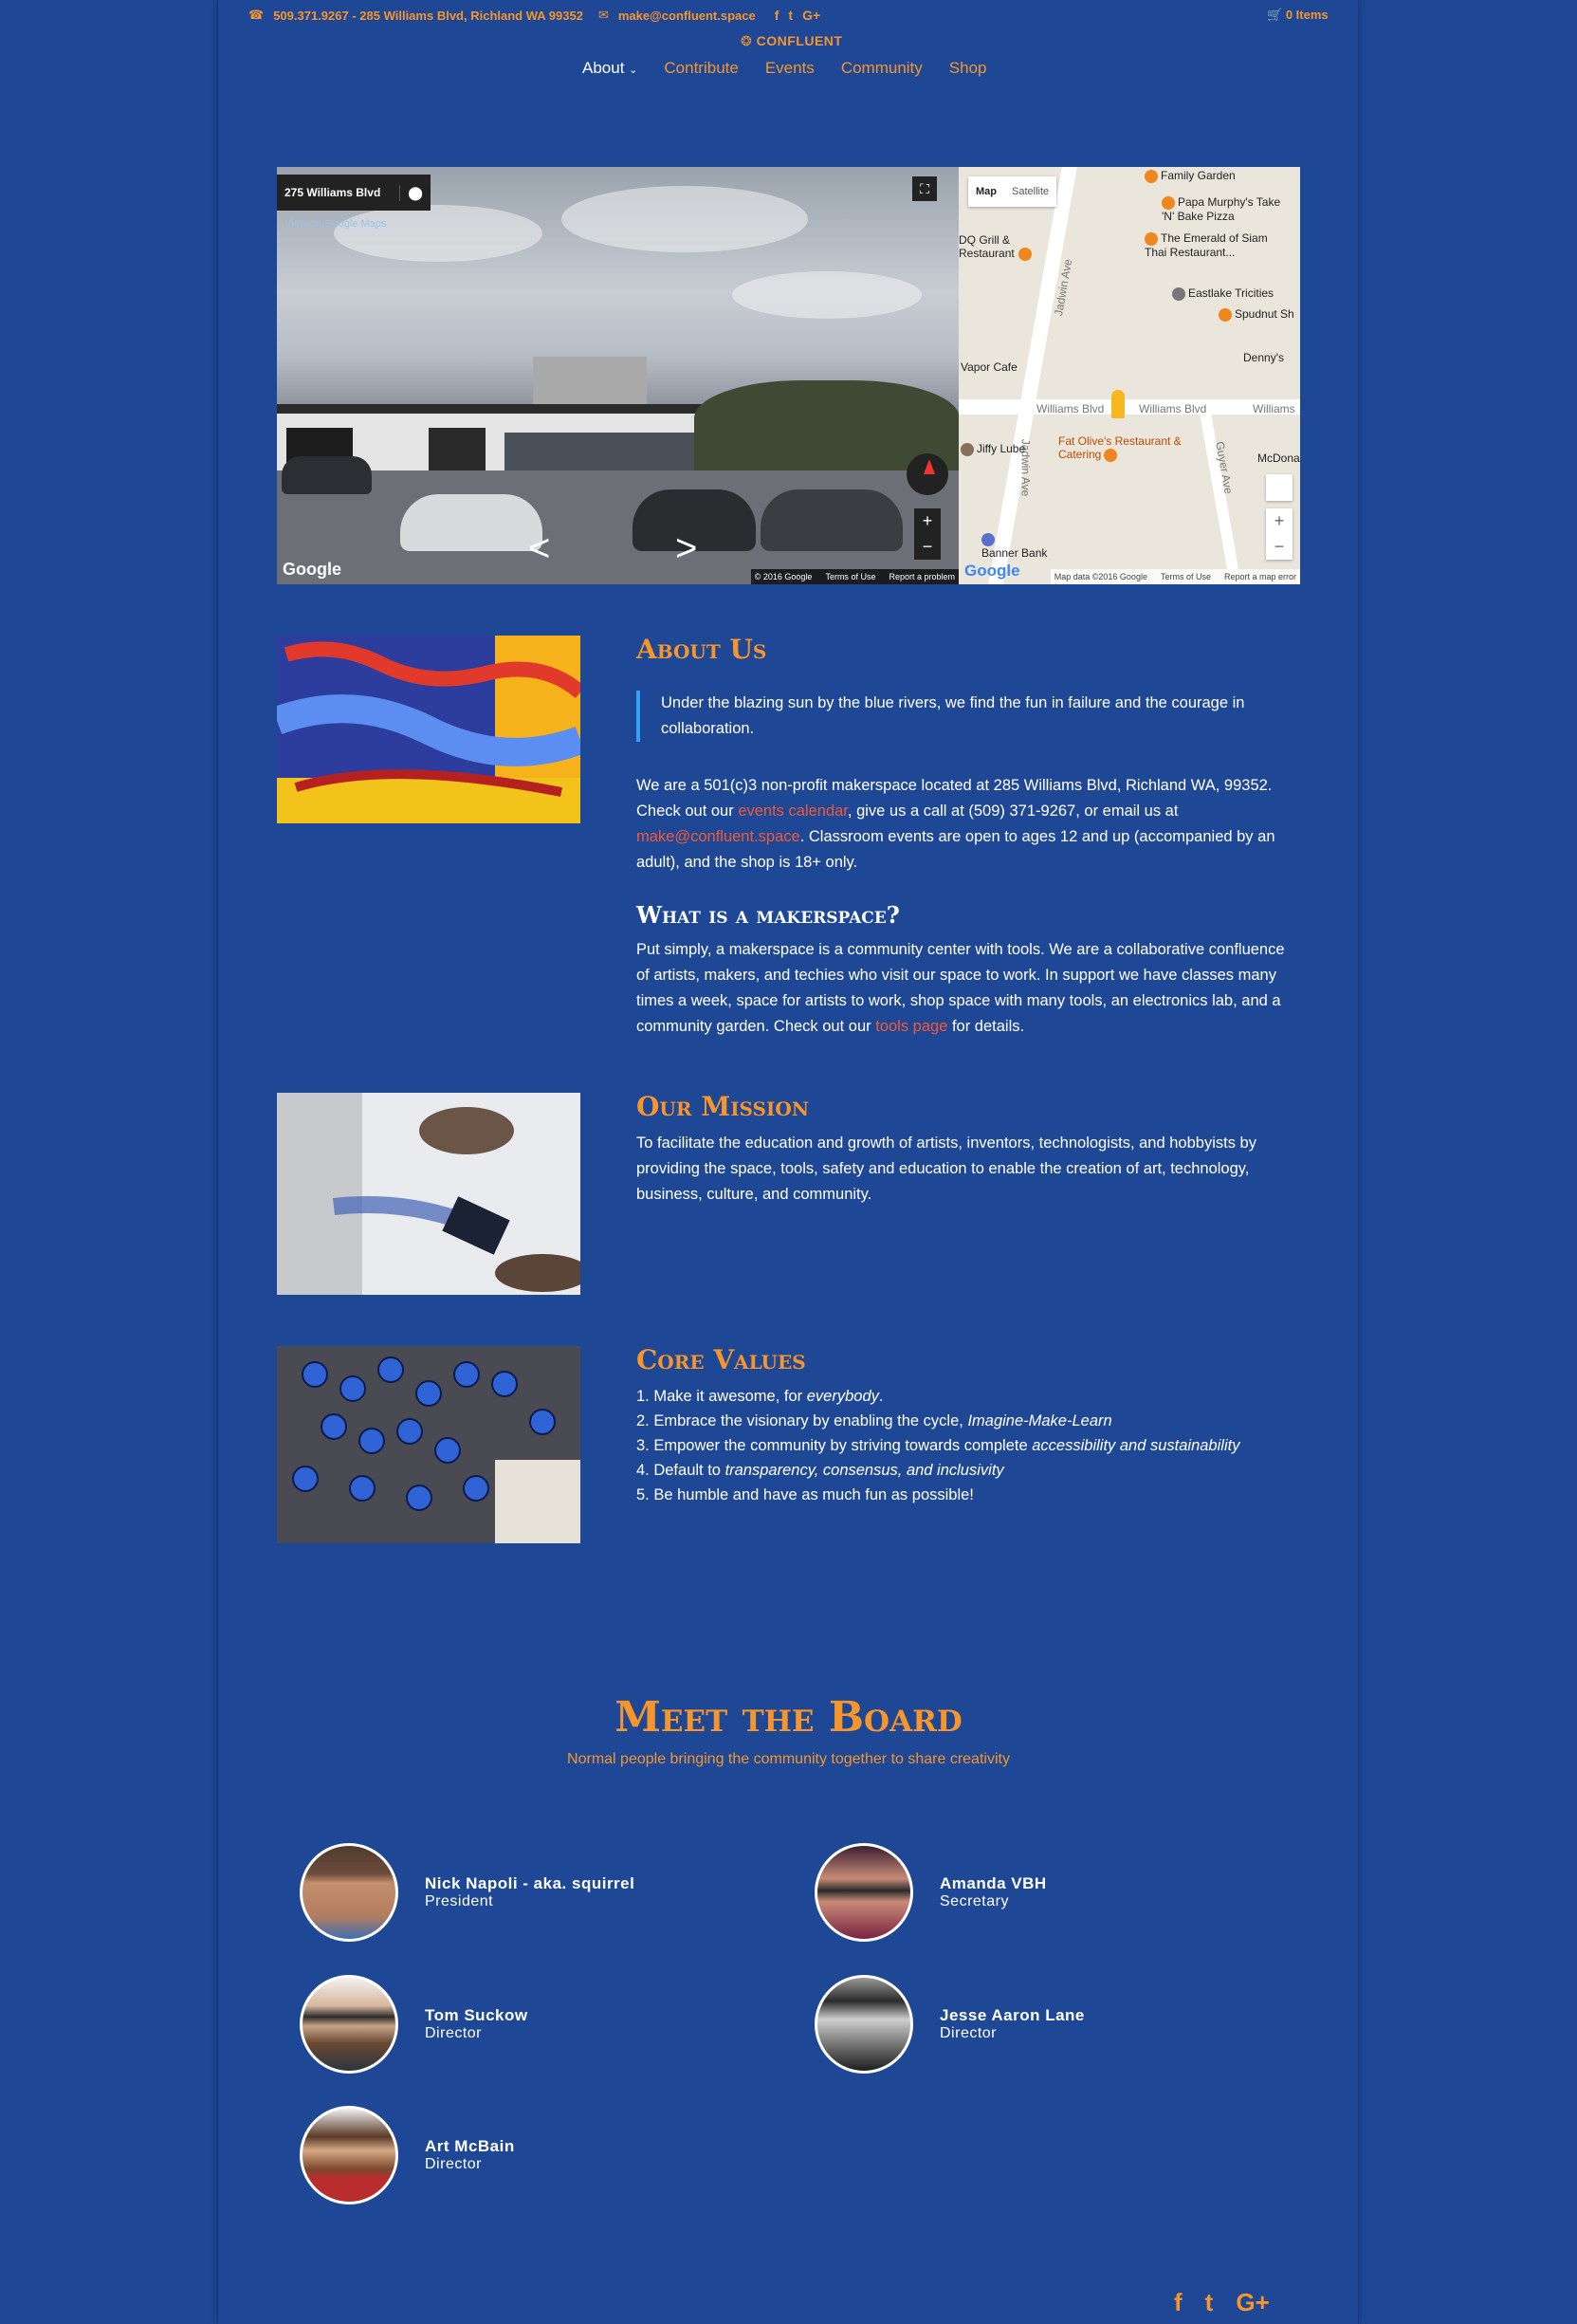 The image size is (1577, 2324). Describe the element at coordinates (950, 2024) in the screenshot. I see `board-member: Jesse Aaron Lane Director` at that location.